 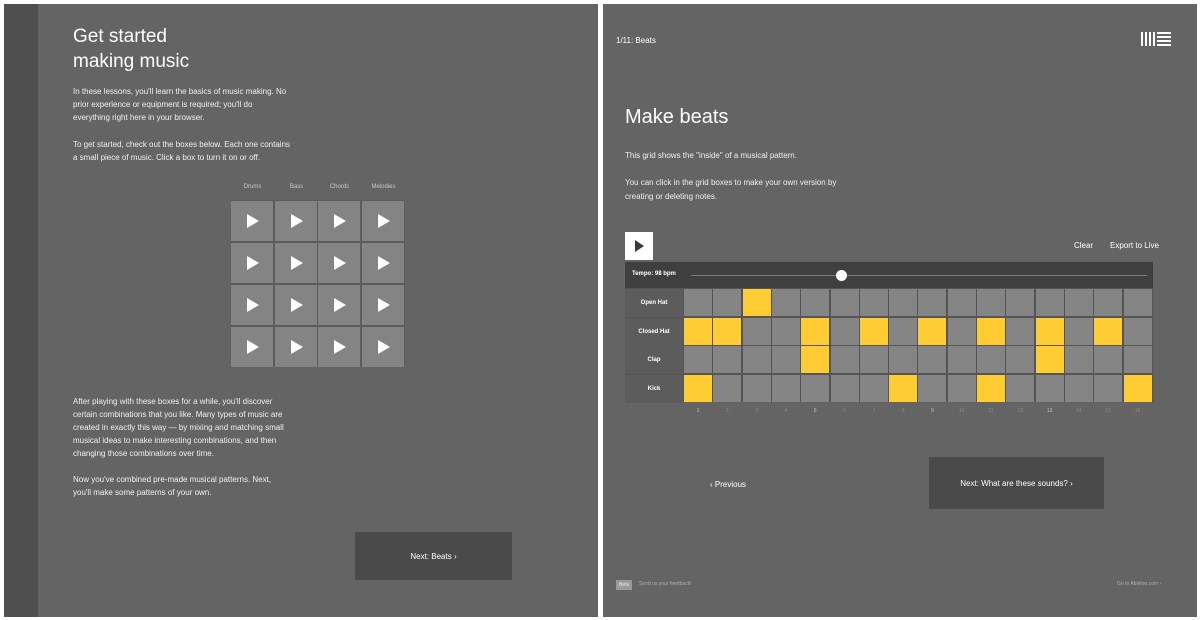 I want to click on ableton-logo-icon, so click(x=1156, y=39).